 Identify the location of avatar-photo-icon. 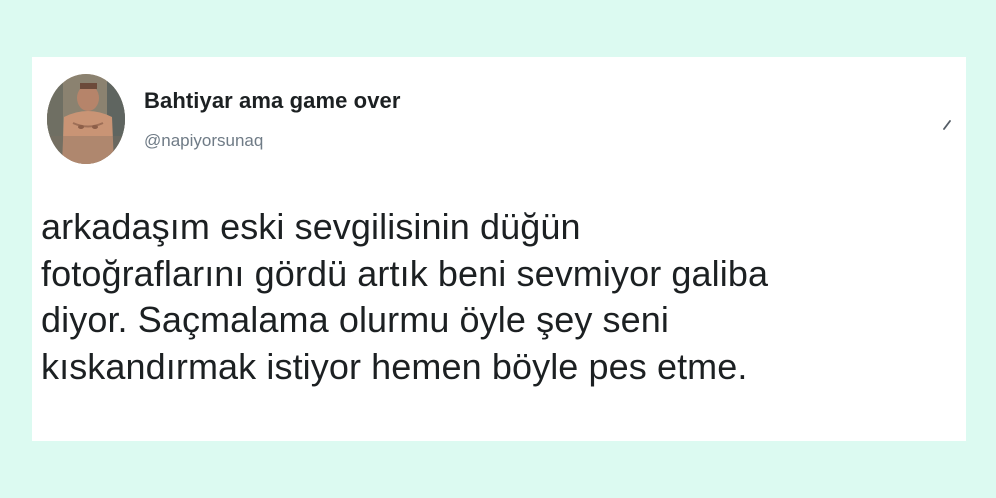
(86, 119).